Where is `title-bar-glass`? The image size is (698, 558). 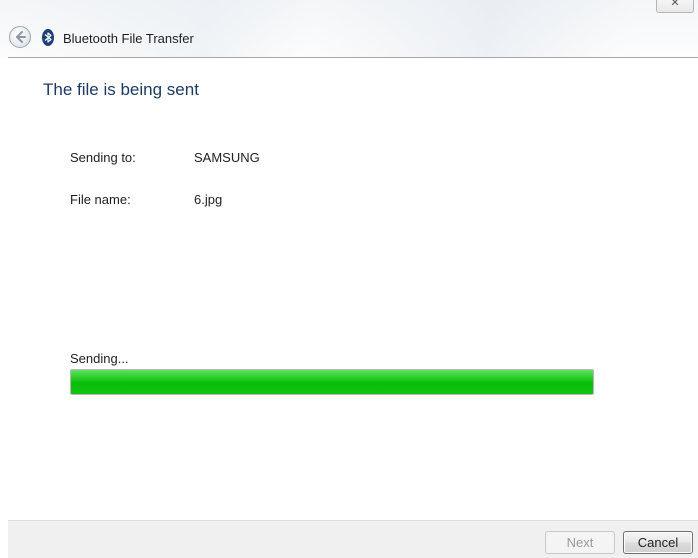
title-bar-glass is located at coordinates (349, 29).